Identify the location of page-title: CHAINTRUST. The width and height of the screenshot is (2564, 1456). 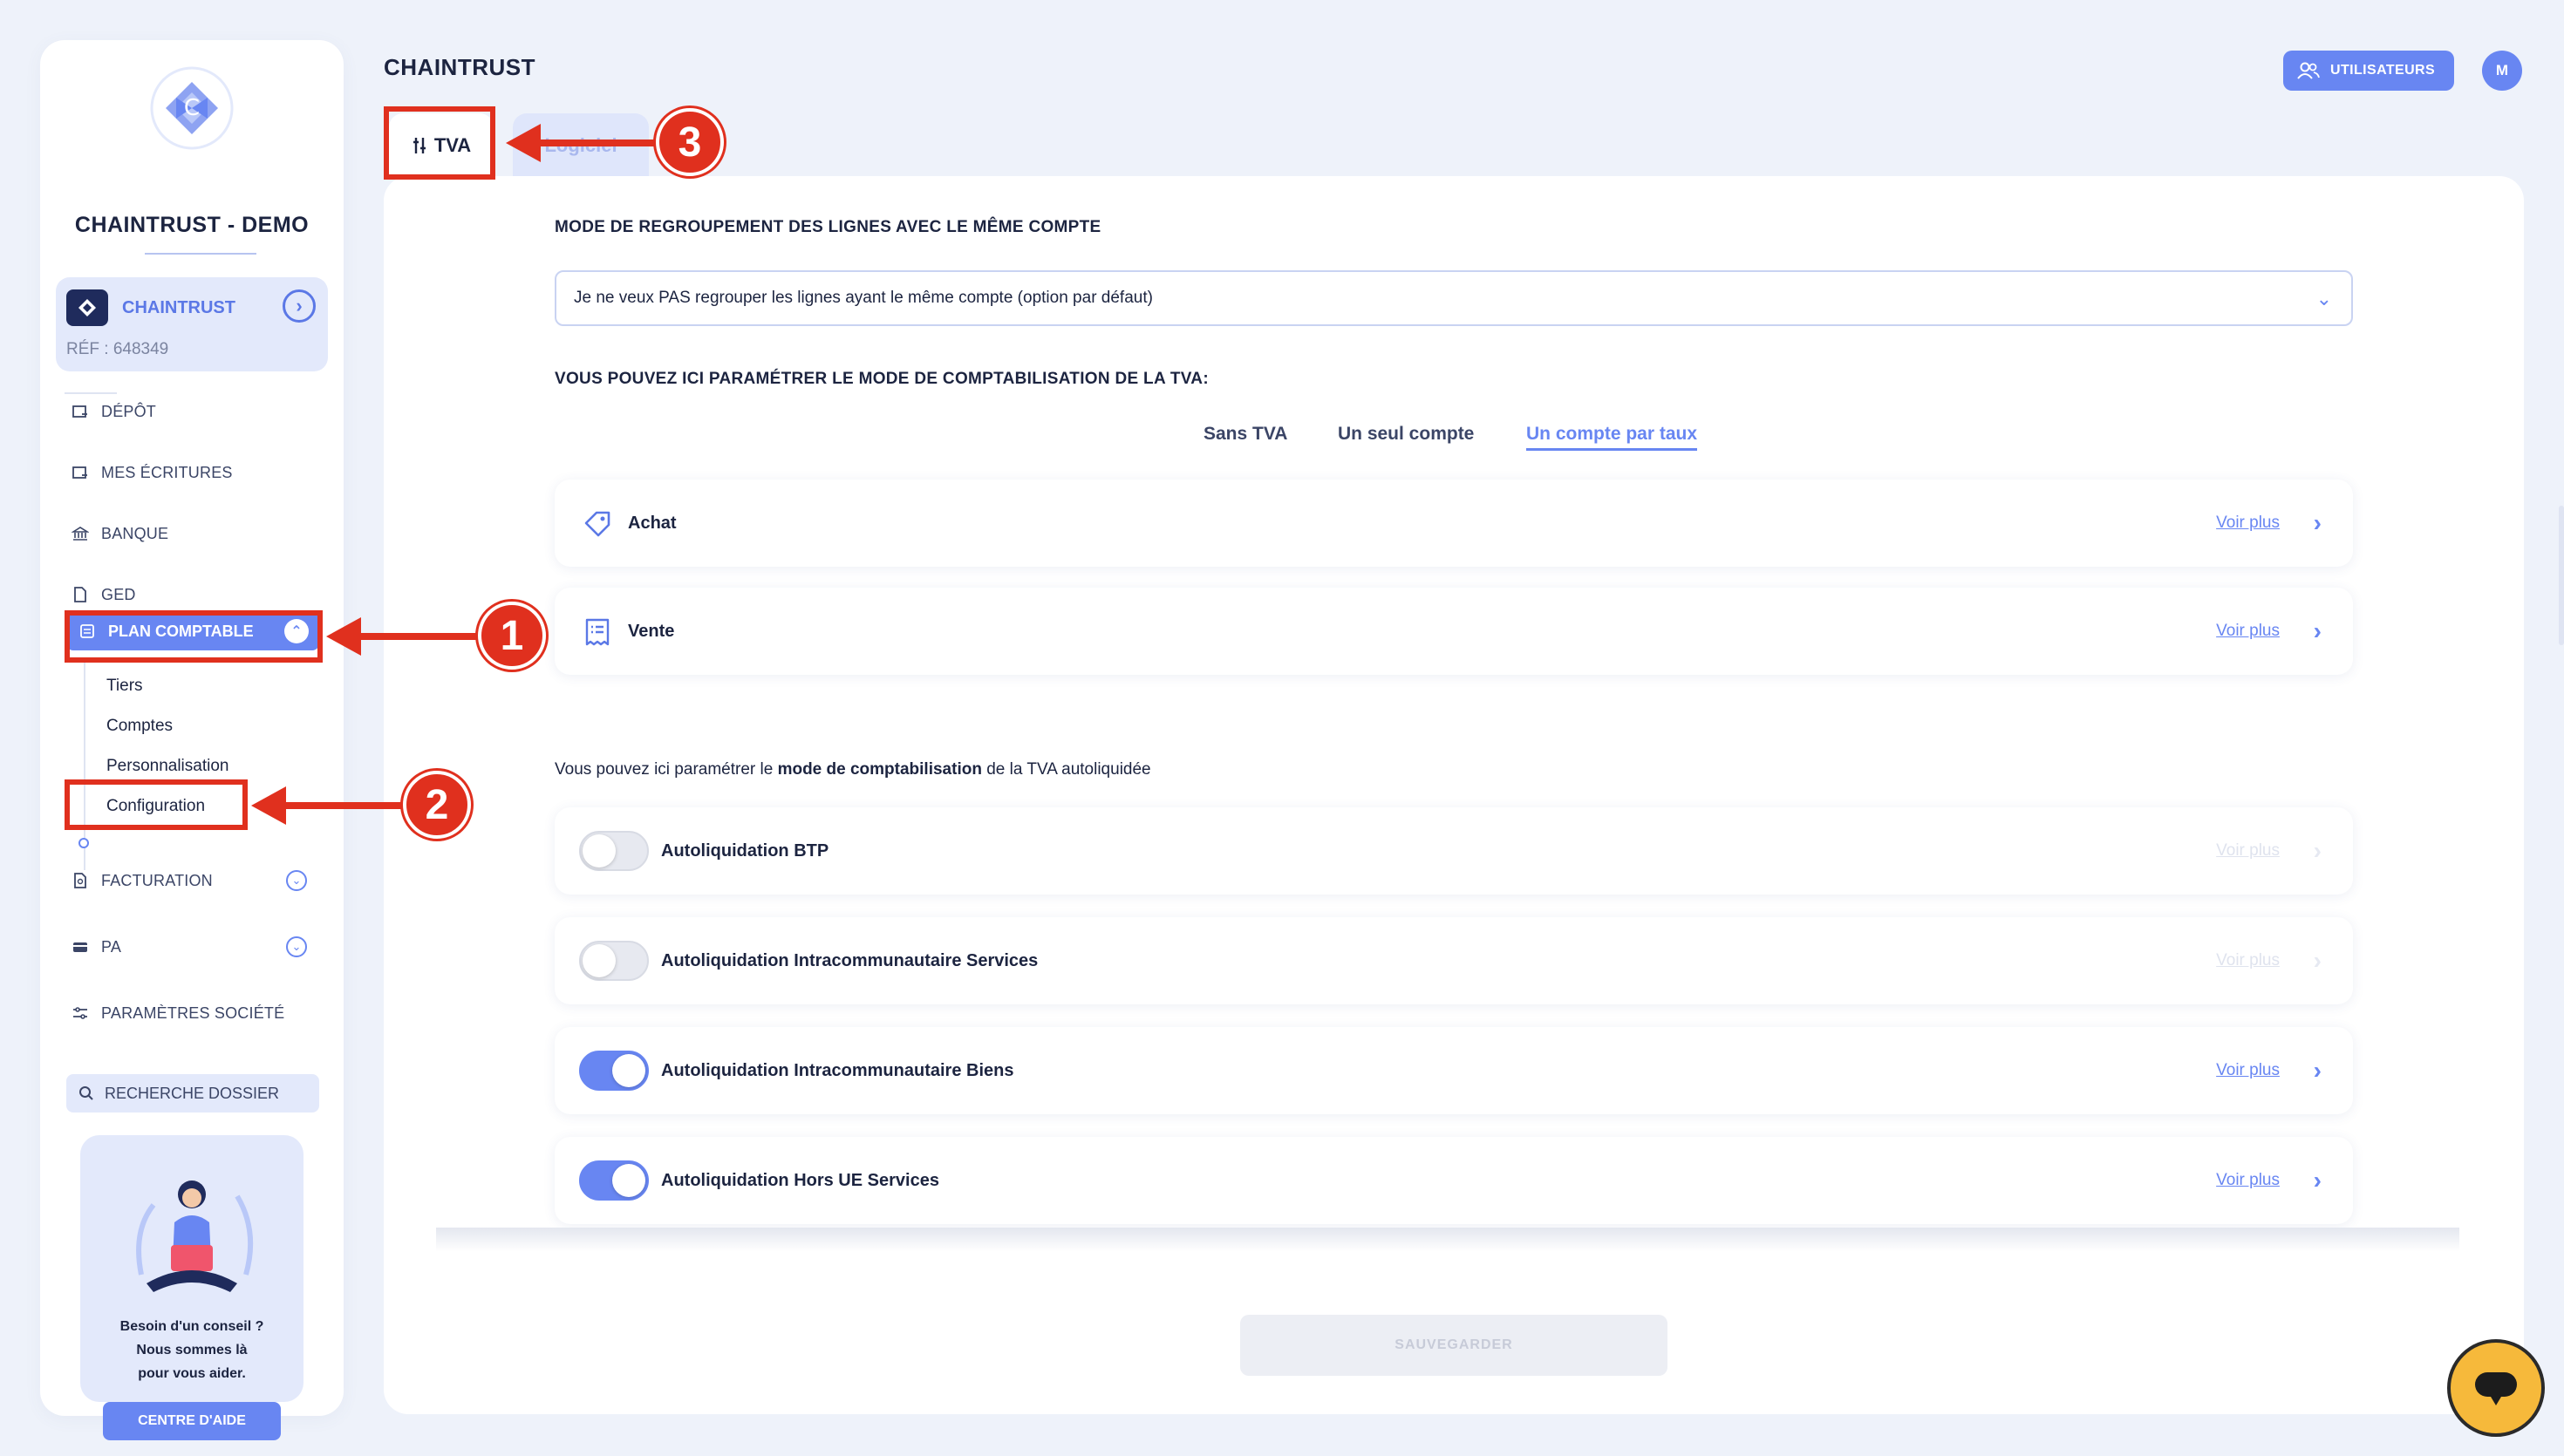
(459, 67).